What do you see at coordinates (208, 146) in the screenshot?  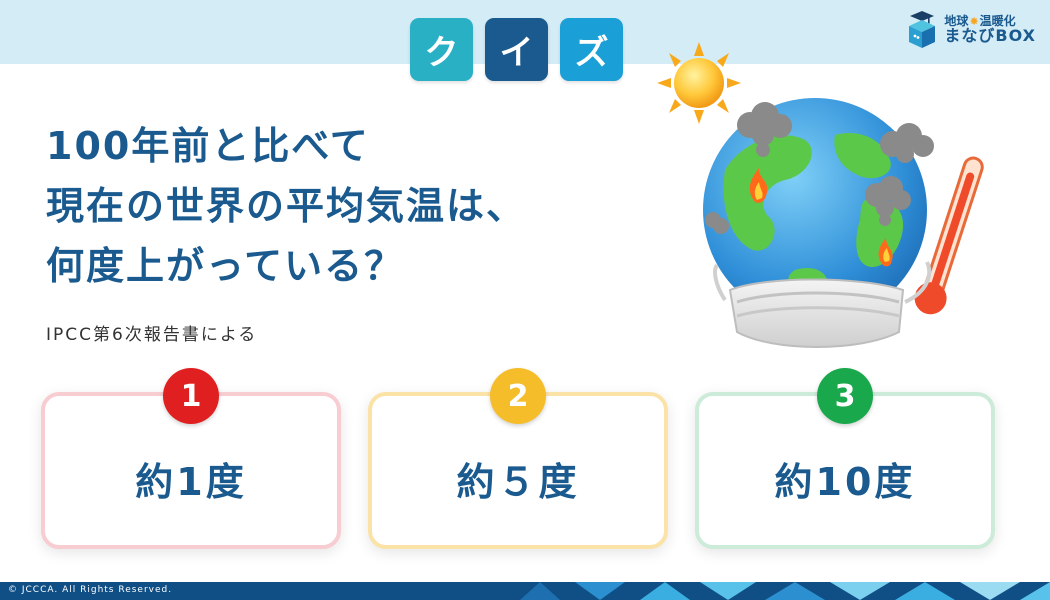 I see `question-line: 100年前と比べて` at bounding box center [208, 146].